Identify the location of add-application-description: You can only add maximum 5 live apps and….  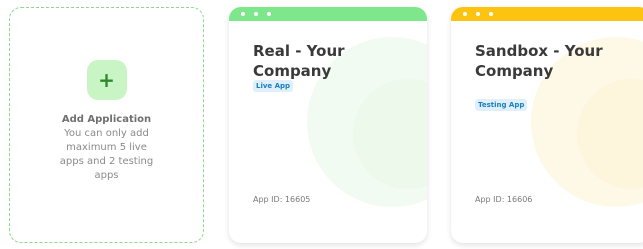
(106, 154).